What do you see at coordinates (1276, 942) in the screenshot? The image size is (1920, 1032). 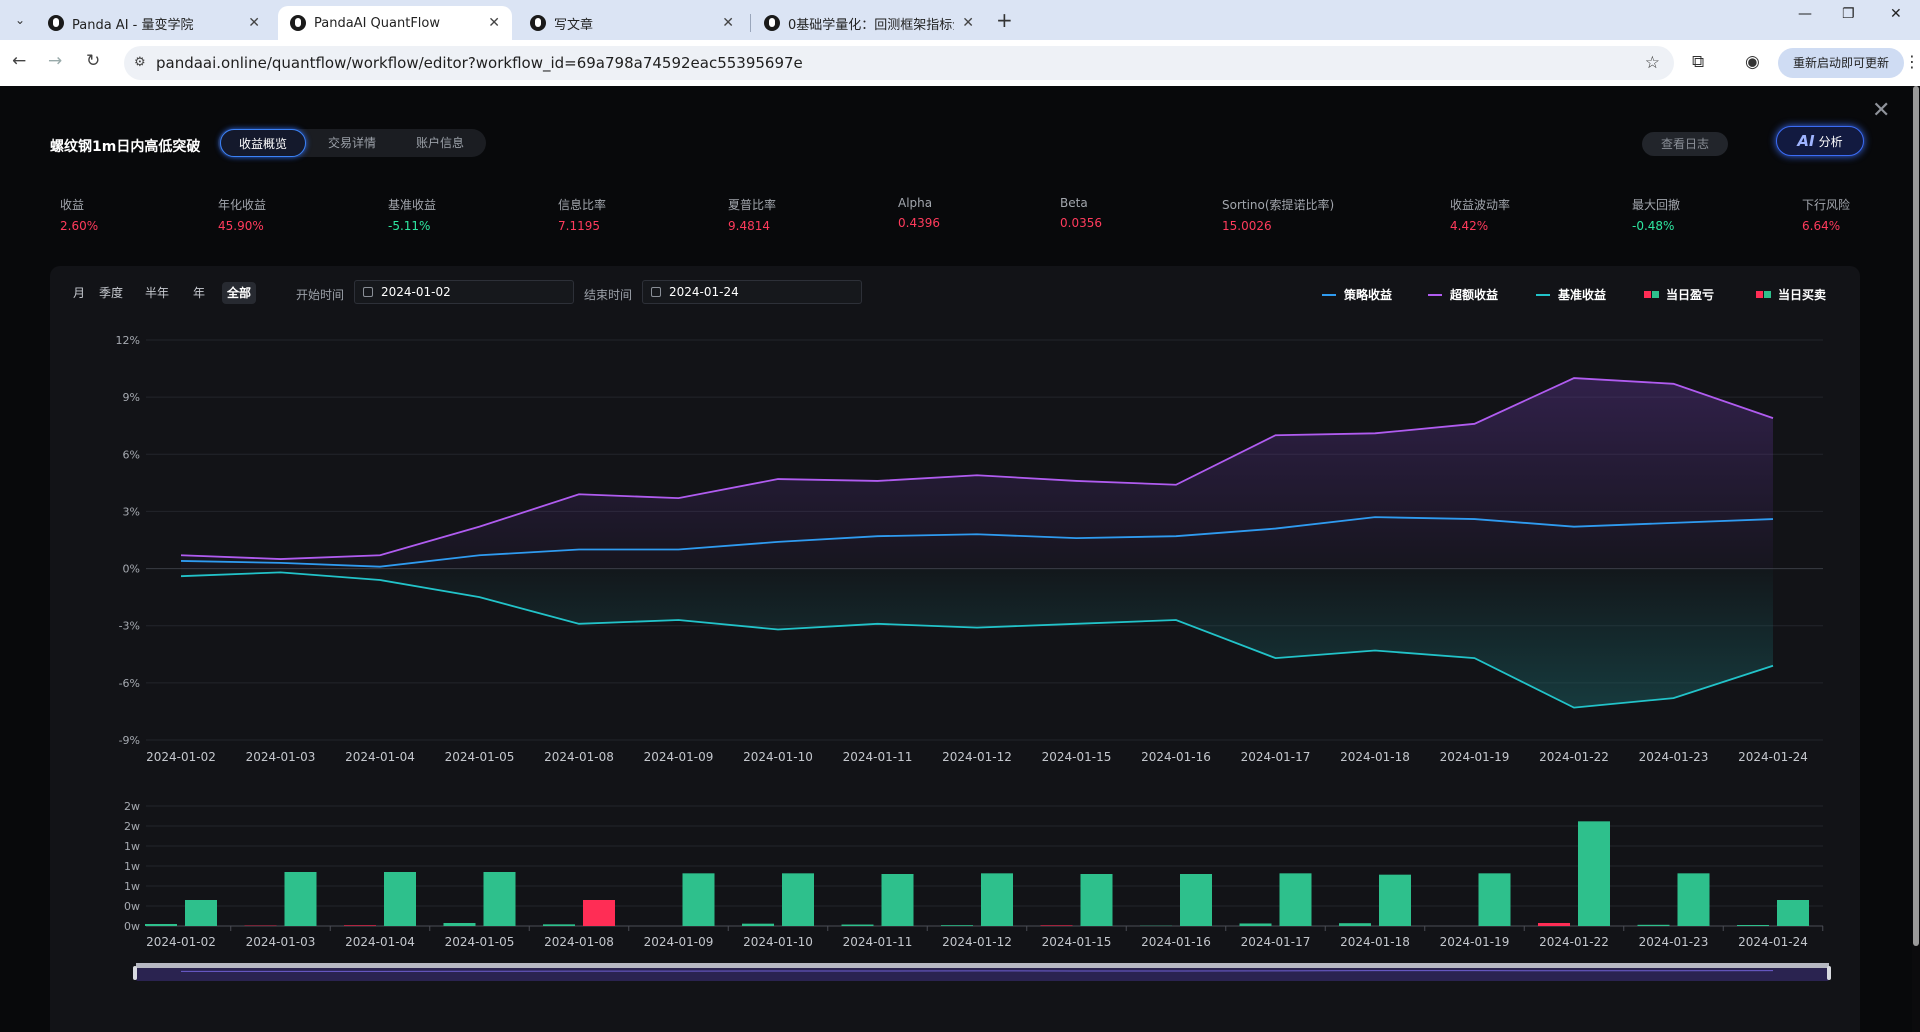 I see `bar-x-tick-label: 2024-01-17` at bounding box center [1276, 942].